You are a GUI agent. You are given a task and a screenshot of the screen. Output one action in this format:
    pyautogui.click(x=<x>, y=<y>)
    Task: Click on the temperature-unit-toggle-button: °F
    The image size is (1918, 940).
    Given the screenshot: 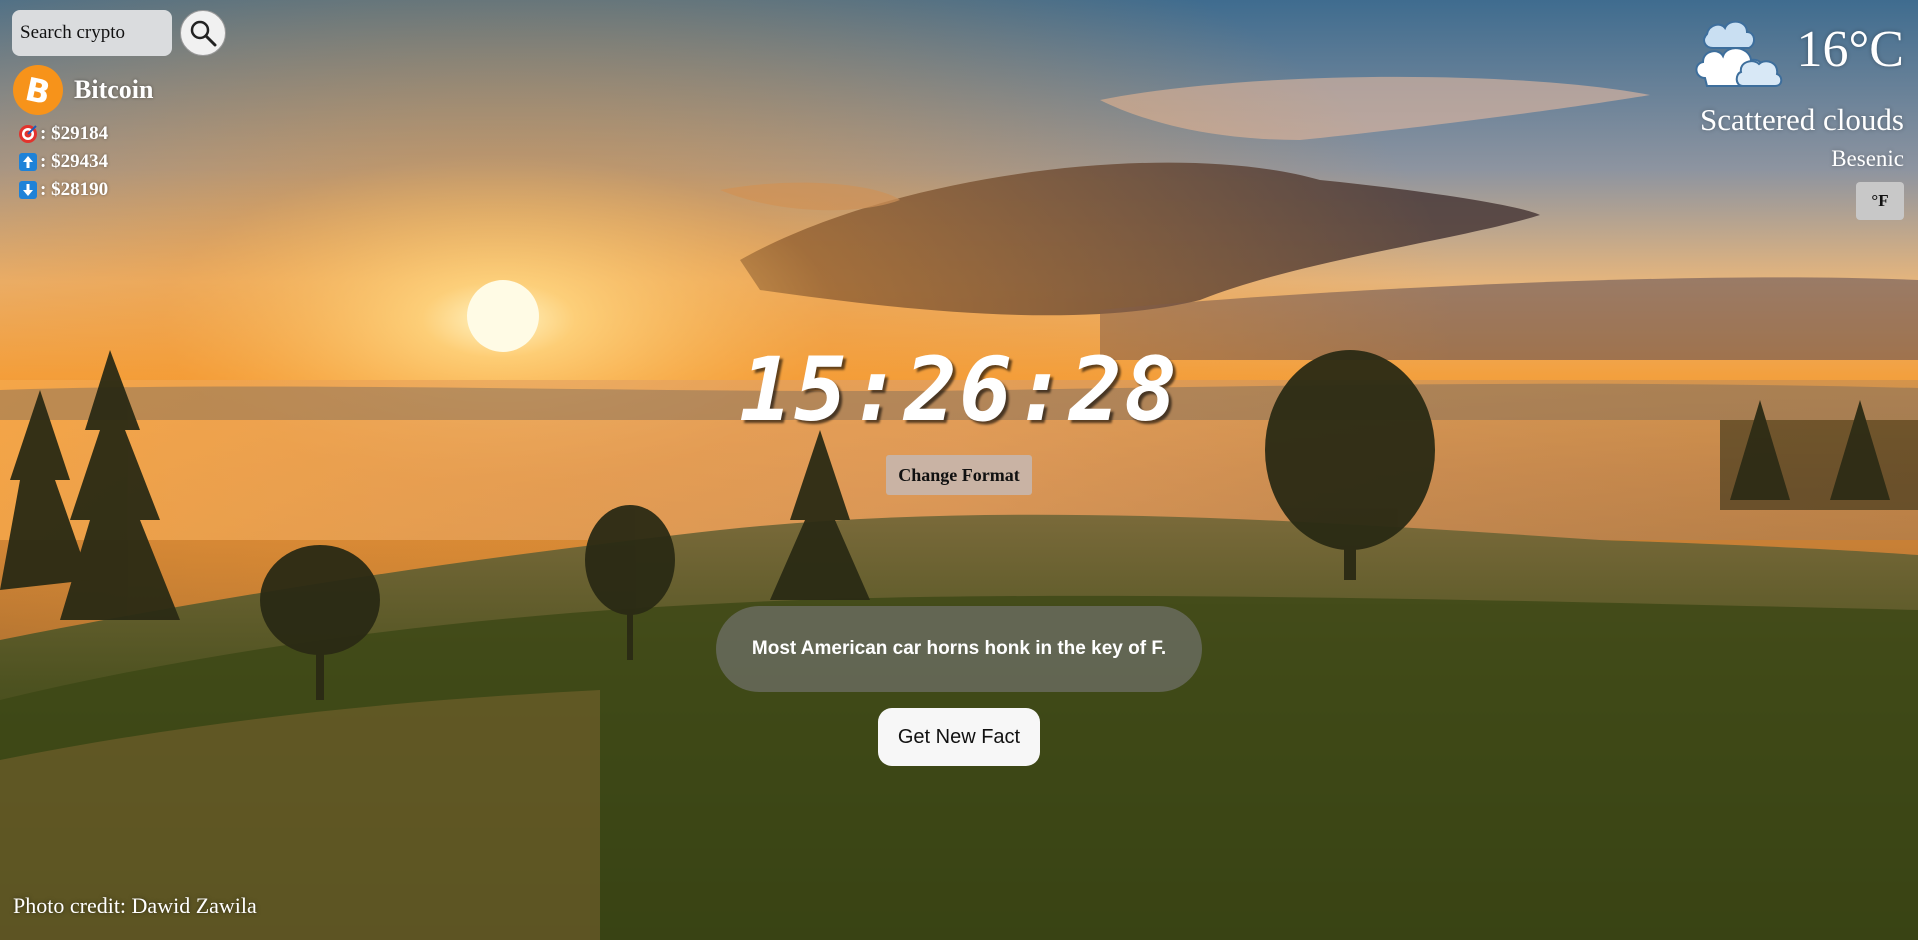 What is the action you would take?
    pyautogui.click(x=1880, y=201)
    